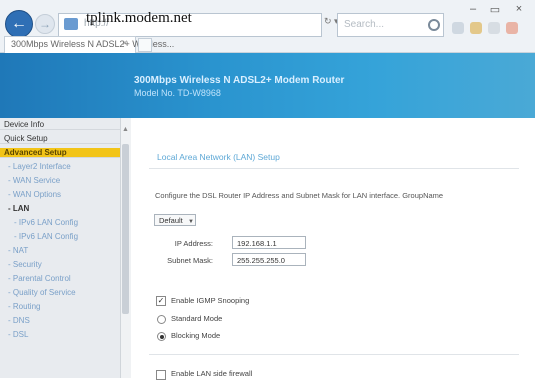  Describe the element at coordinates (193, 243) in the screenshot. I see `ip-address-label: IP Address:` at that location.